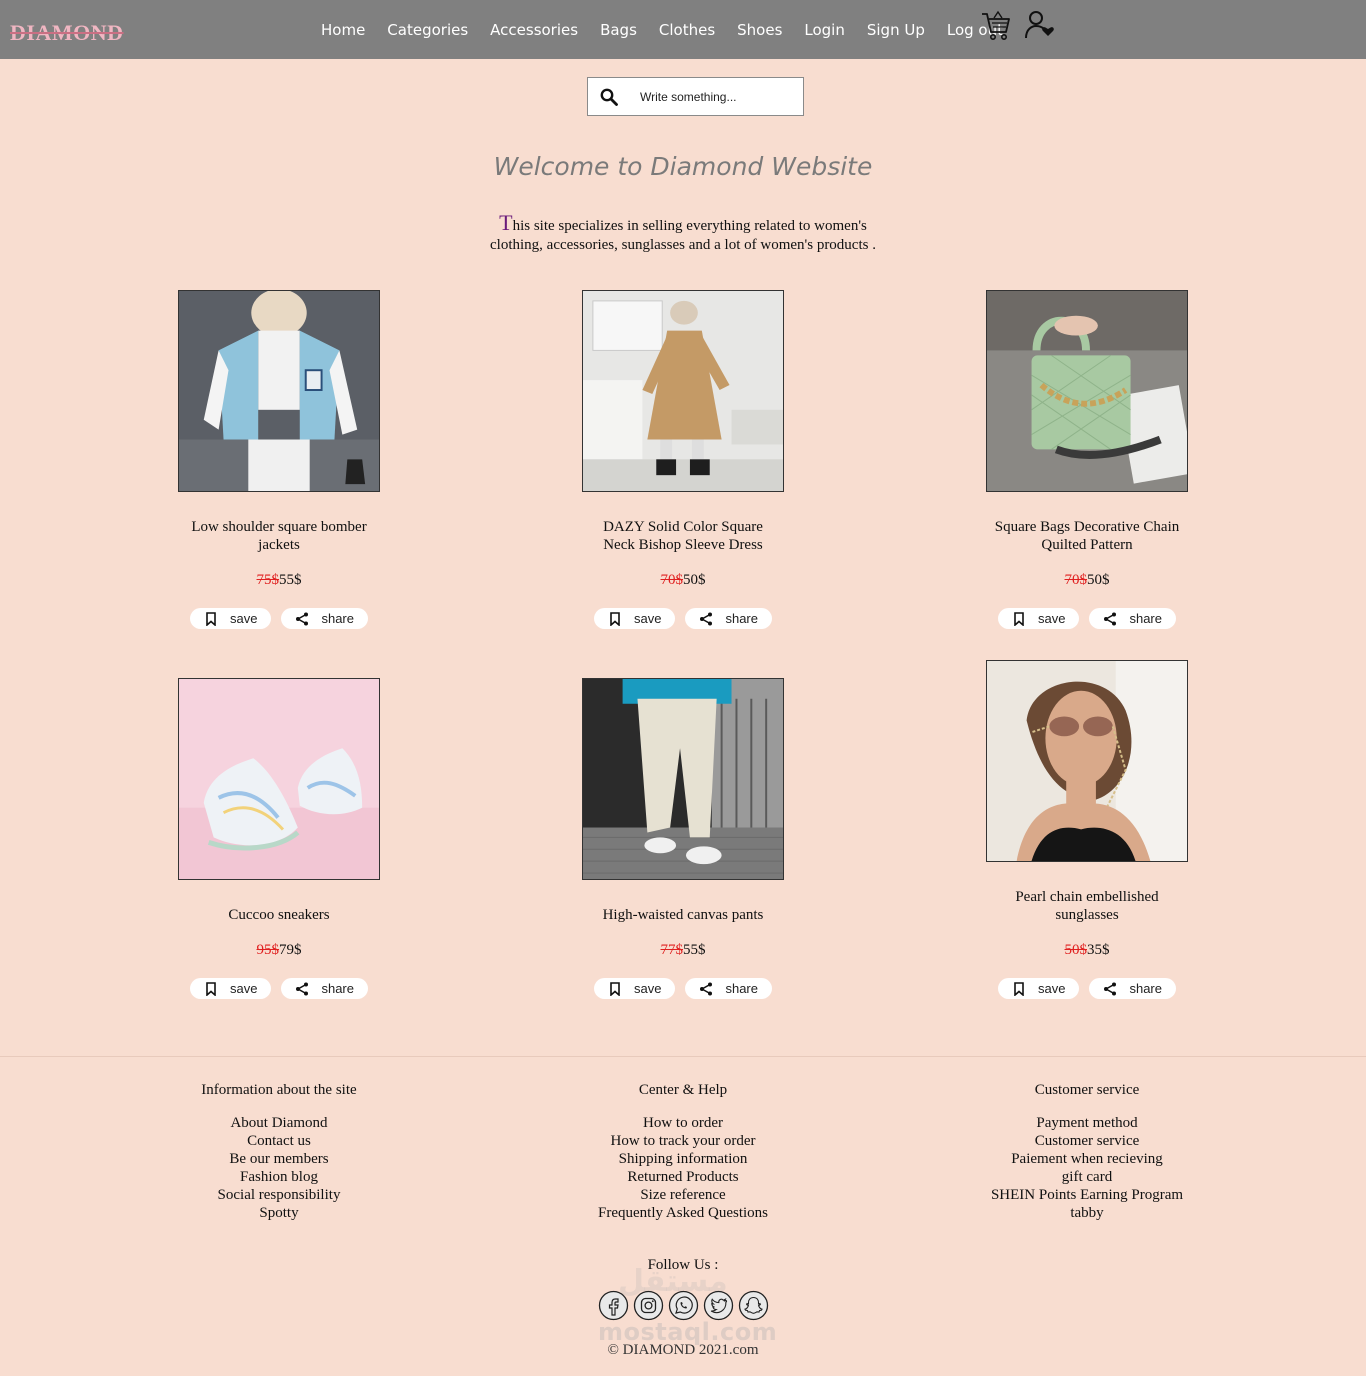 This screenshot has height=1376, width=1366. What do you see at coordinates (683, 1141) in the screenshot?
I see `footer-link: How to track your order` at bounding box center [683, 1141].